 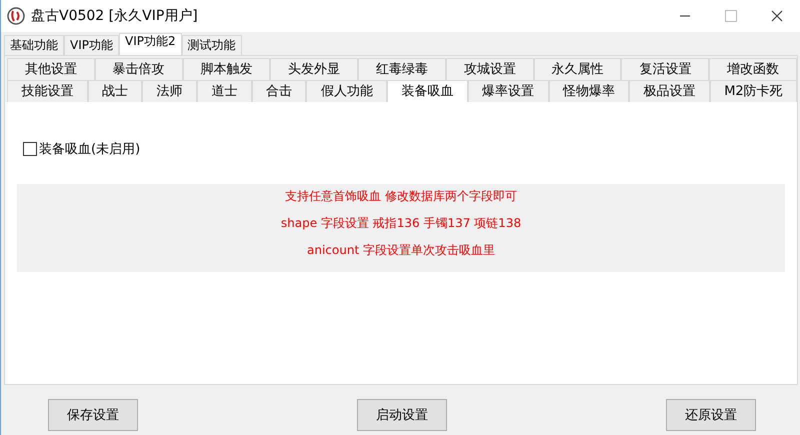 What do you see at coordinates (115, 91) in the screenshot?
I see `tab: 战士` at bounding box center [115, 91].